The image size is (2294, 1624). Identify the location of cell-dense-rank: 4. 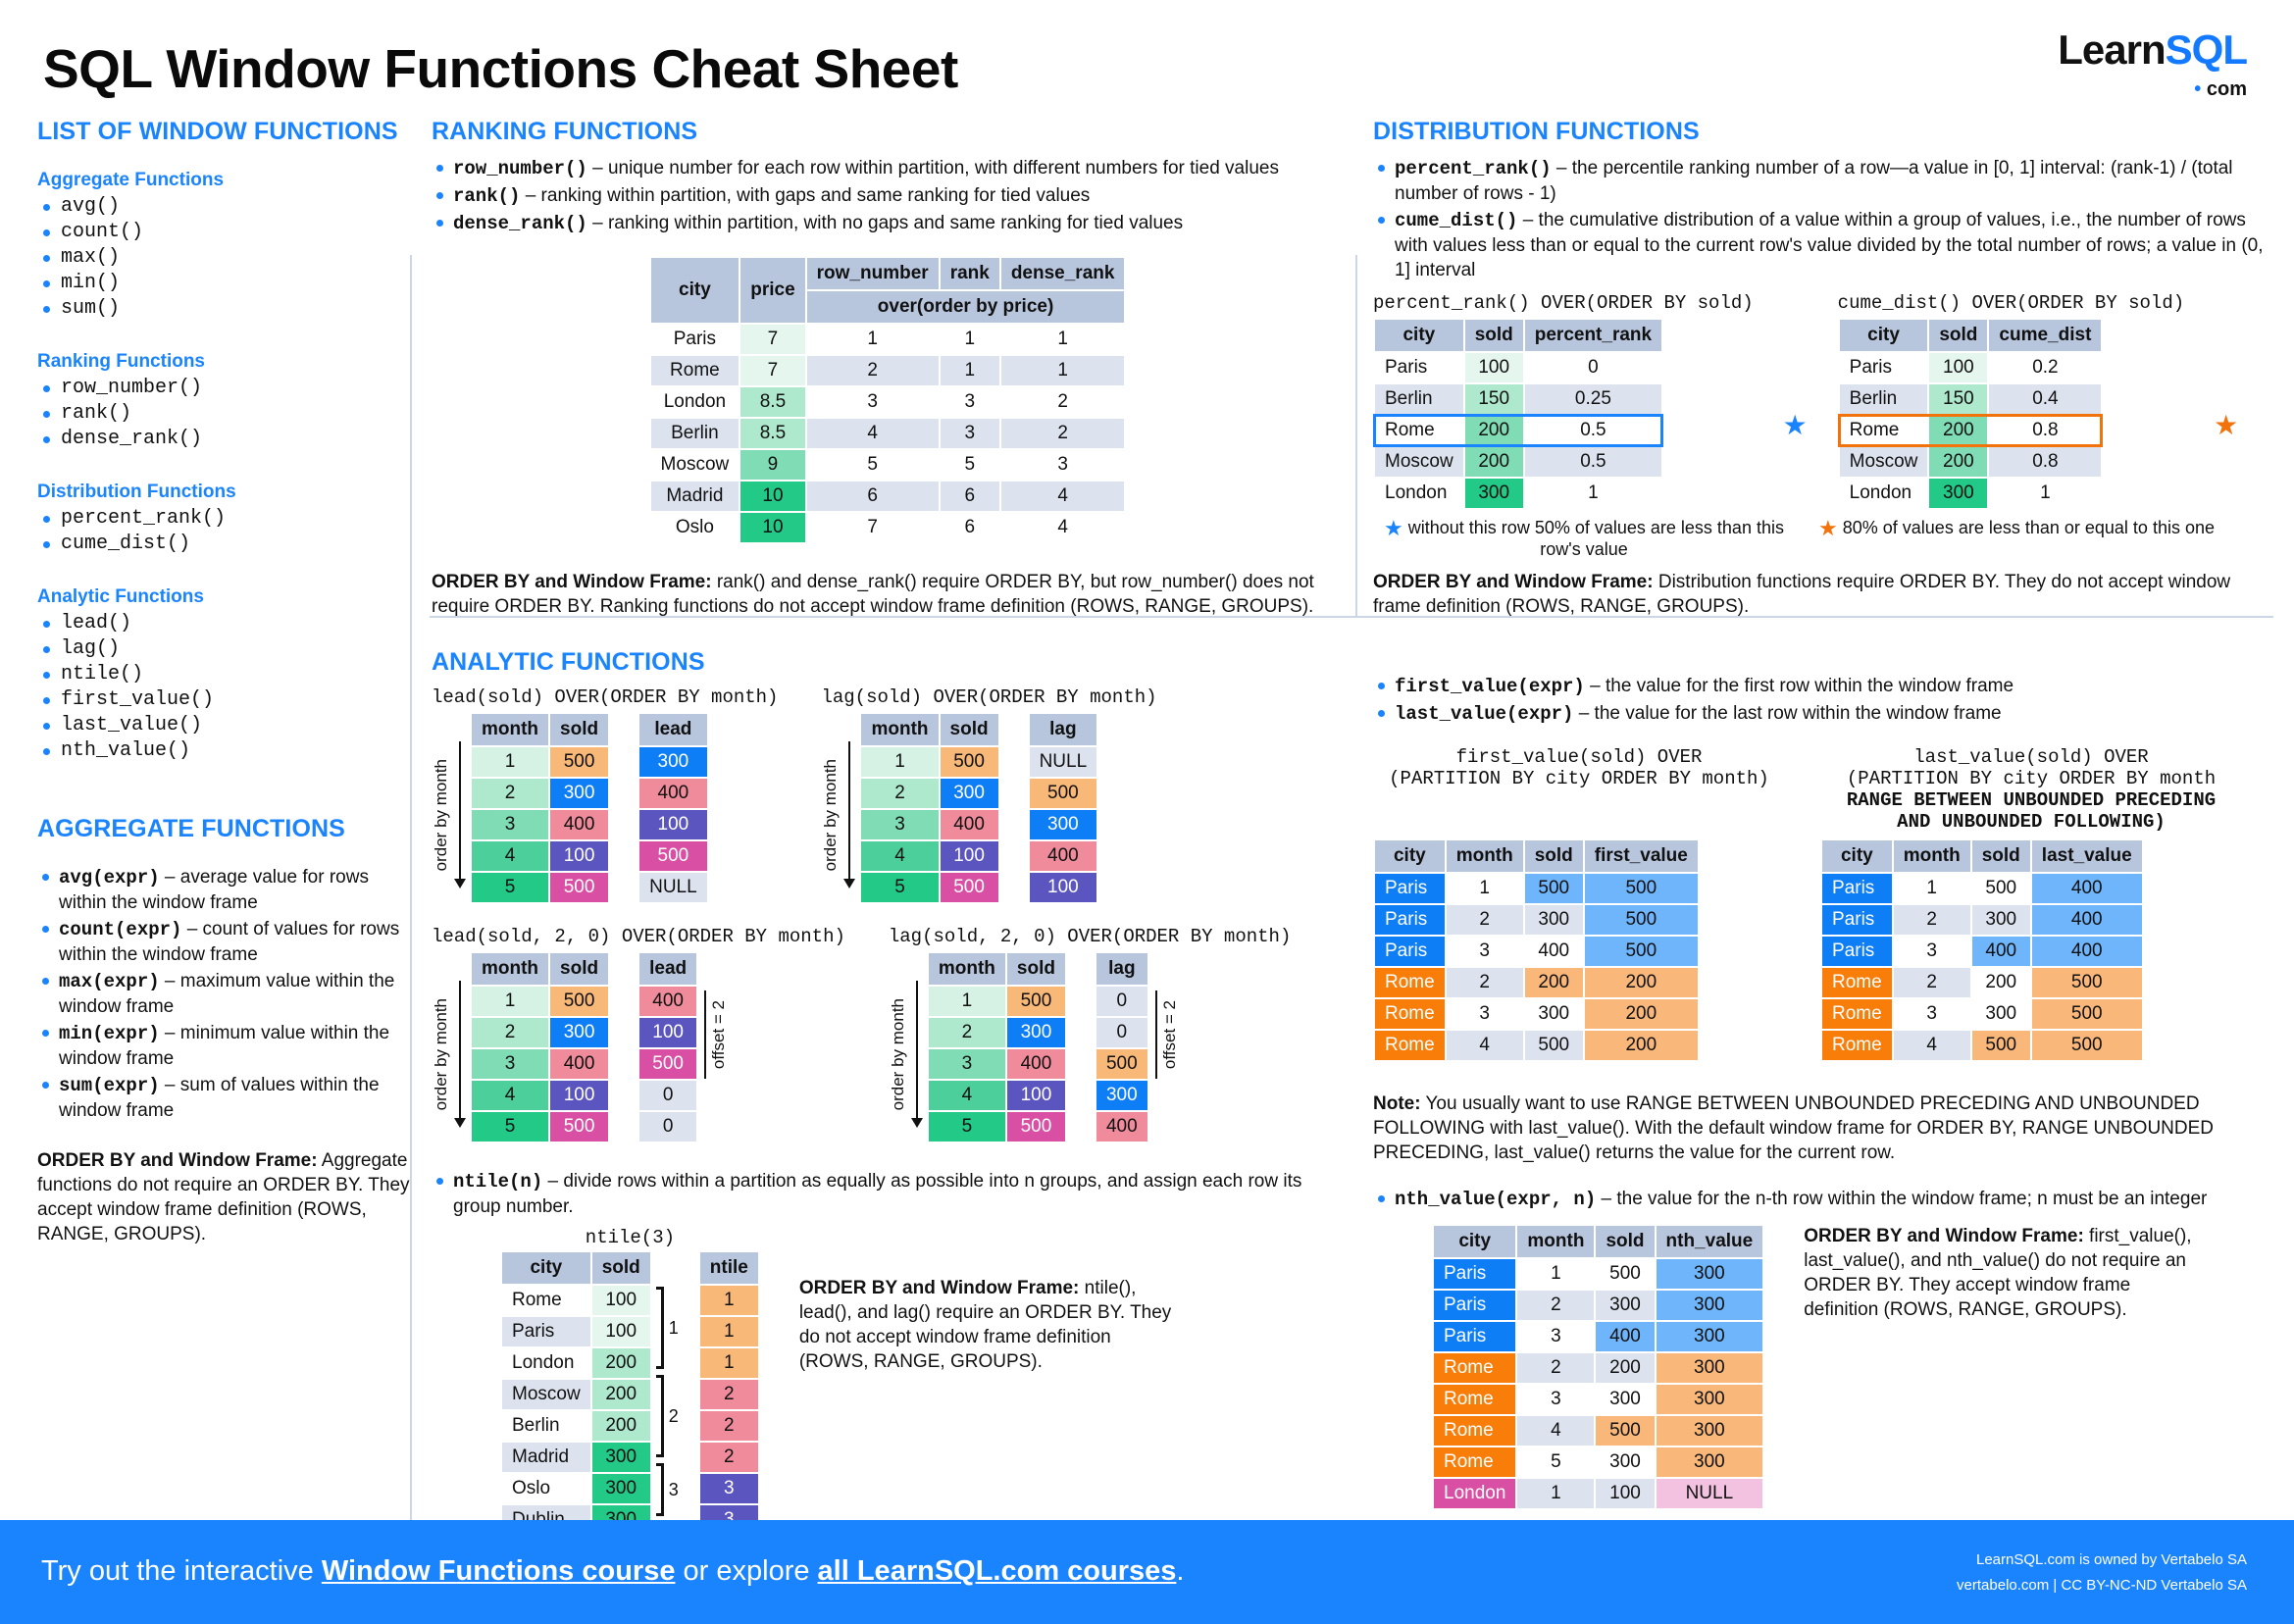
(1062, 496).